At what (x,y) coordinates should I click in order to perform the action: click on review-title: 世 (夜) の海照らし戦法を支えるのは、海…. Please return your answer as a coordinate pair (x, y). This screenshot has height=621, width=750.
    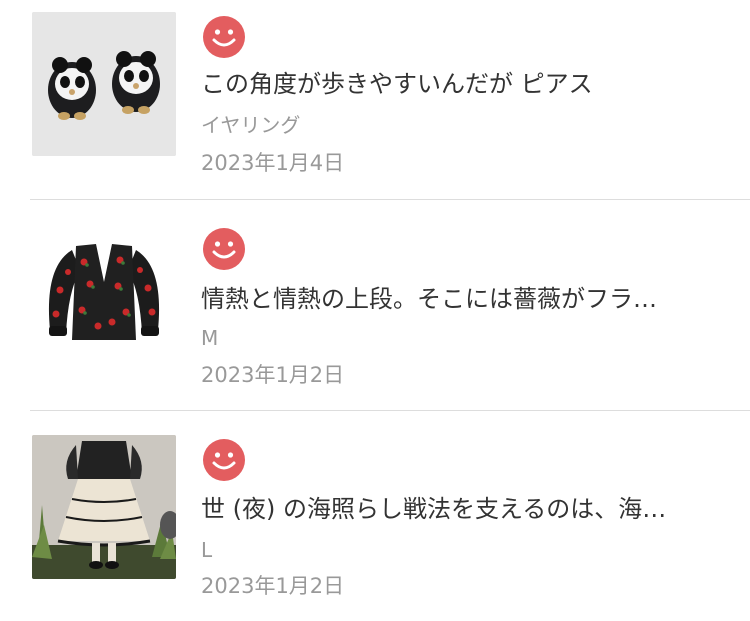
    Looking at the image, I should click on (434, 509).